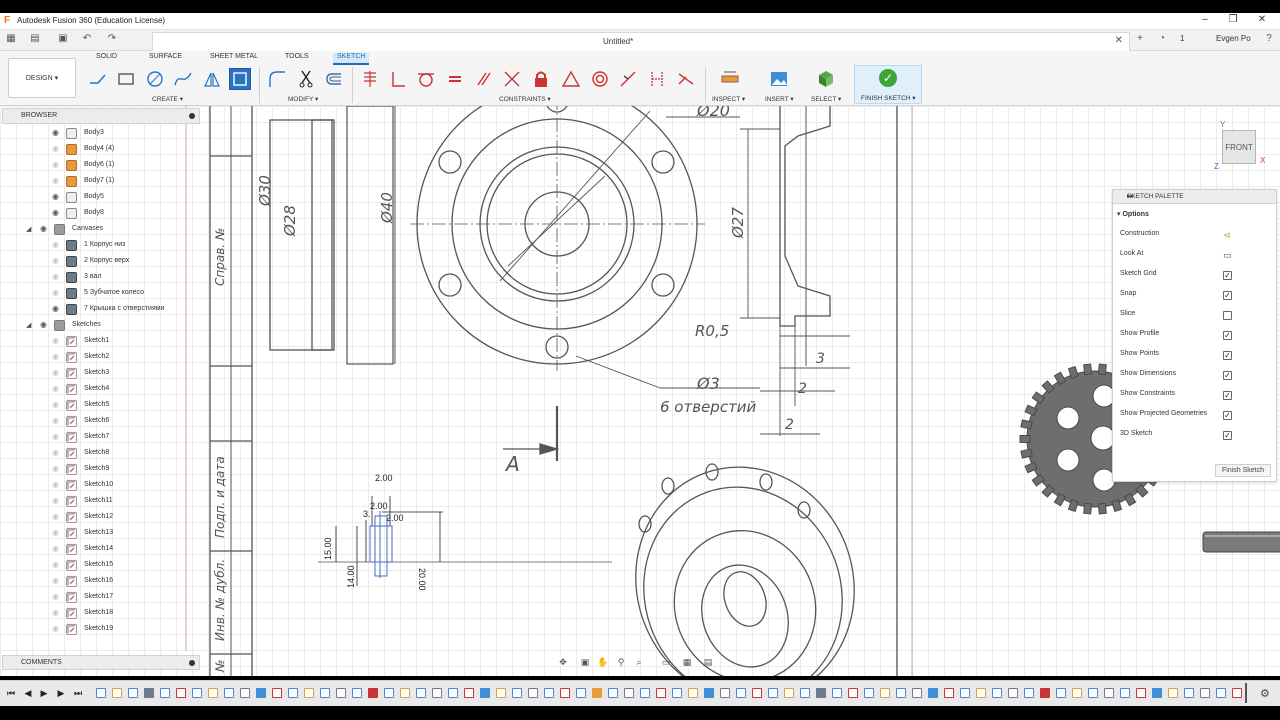 The width and height of the screenshot is (1280, 720). Describe the element at coordinates (888, 84) in the screenshot. I see `finish-sketch-button: ✓ FINISH SKETCH ▾` at that location.